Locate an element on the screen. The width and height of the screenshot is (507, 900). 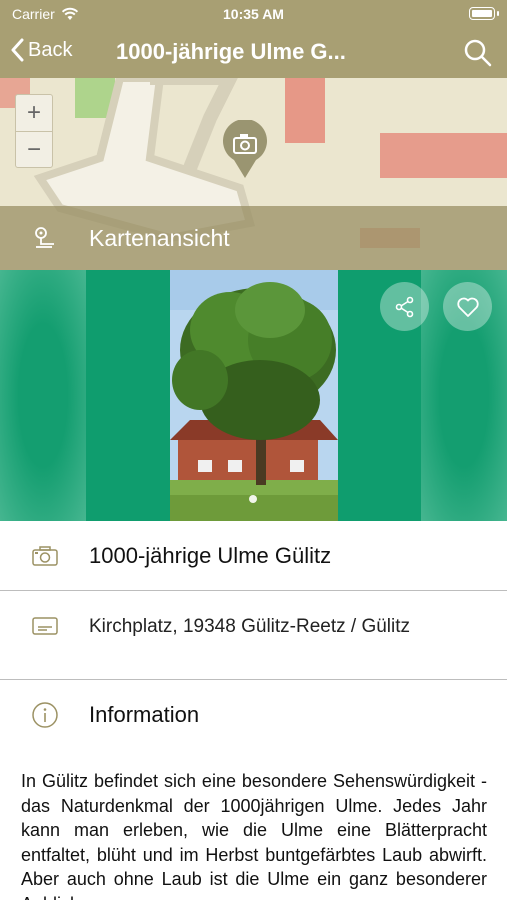
clock: 10:35 AM is located at coordinates (253, 14).